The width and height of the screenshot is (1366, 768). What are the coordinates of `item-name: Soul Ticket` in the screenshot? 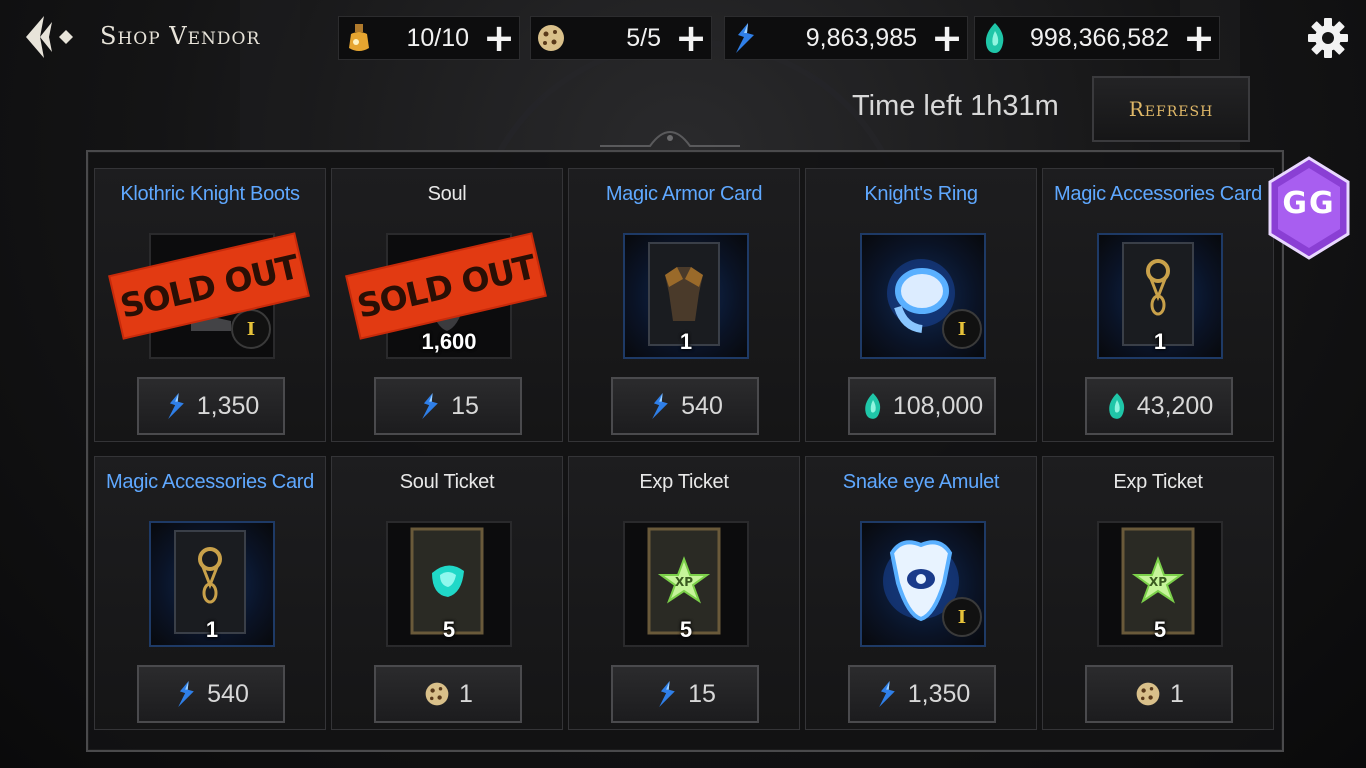 It's located at (447, 482).